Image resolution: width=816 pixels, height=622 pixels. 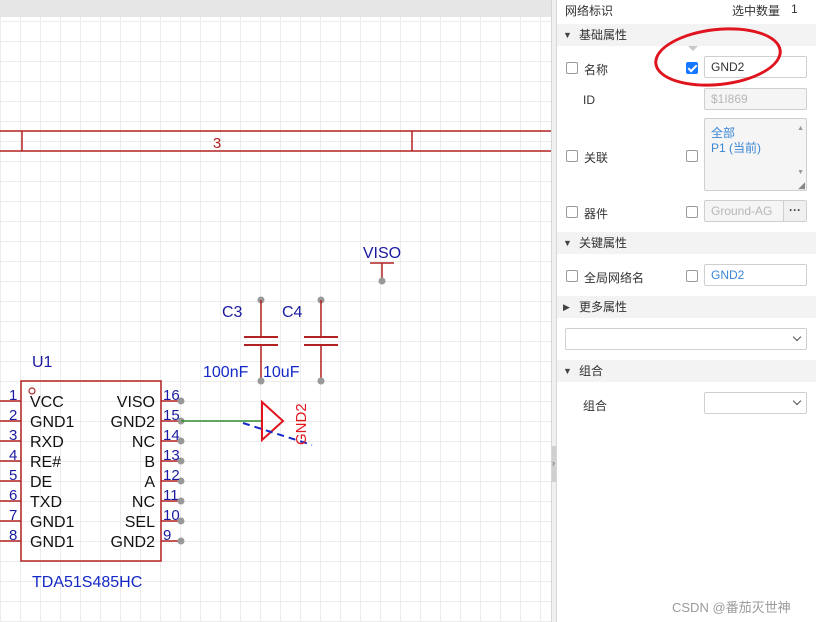 I want to click on visio-port-pin, so click(x=382, y=281).